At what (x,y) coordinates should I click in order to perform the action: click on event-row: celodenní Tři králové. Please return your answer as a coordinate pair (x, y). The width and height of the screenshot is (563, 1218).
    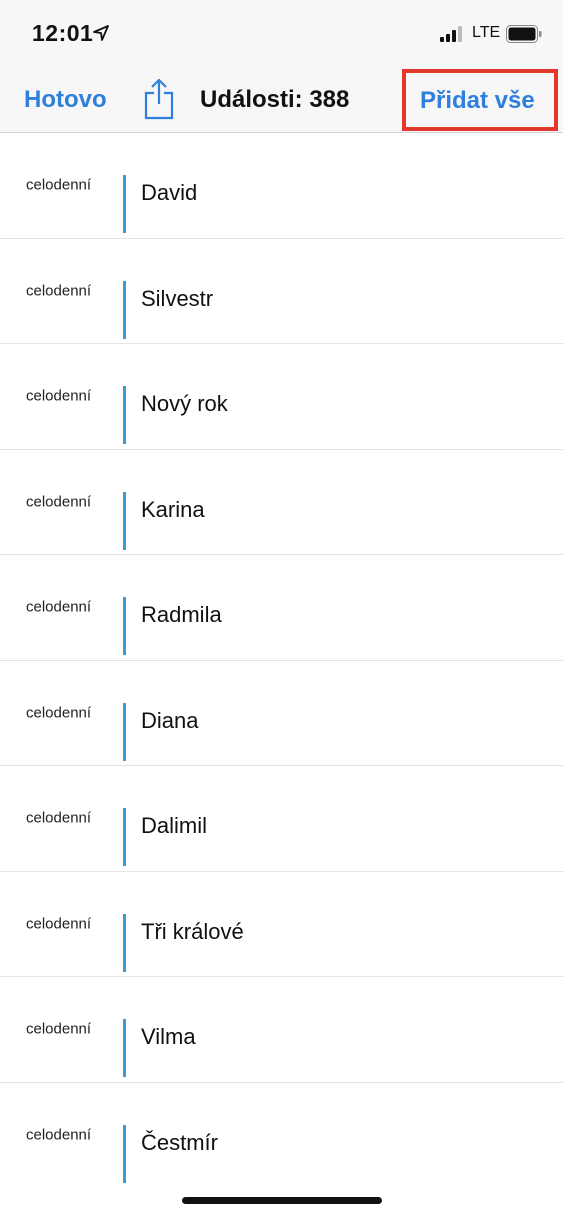
    Looking at the image, I should click on (281, 924).